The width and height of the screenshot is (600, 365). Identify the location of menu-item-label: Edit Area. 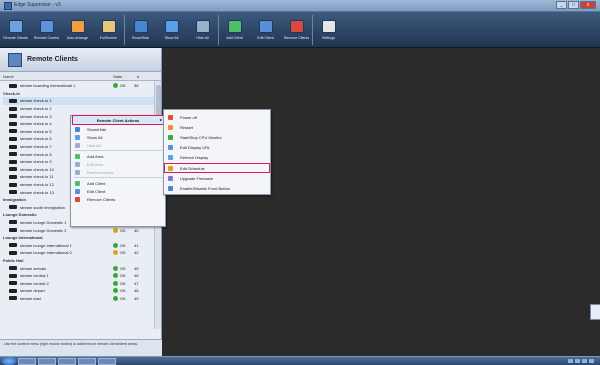
(95, 164).